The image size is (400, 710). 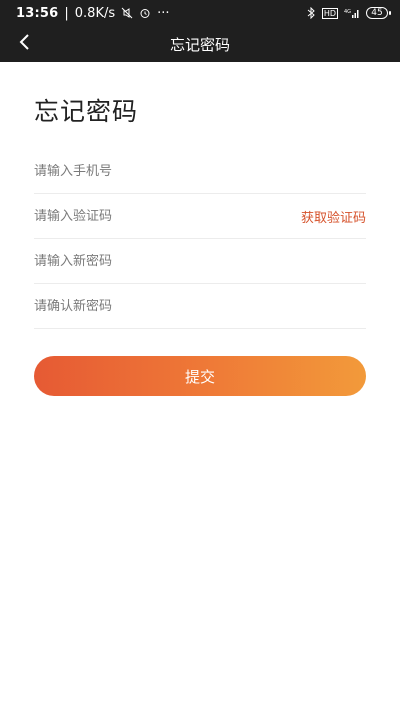 I want to click on confirm-password-row, so click(x=200, y=307).